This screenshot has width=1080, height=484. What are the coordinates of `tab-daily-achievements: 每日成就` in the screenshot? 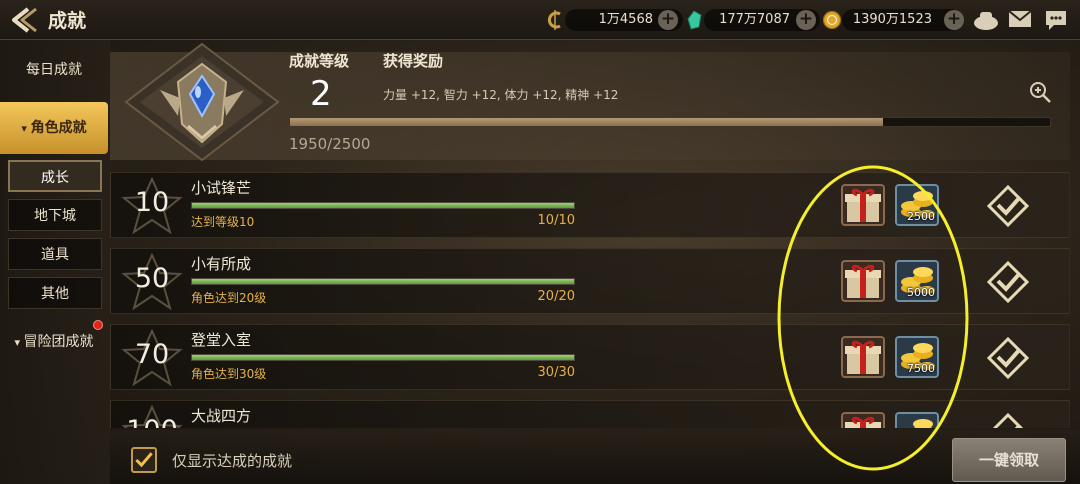 It's located at (54, 70).